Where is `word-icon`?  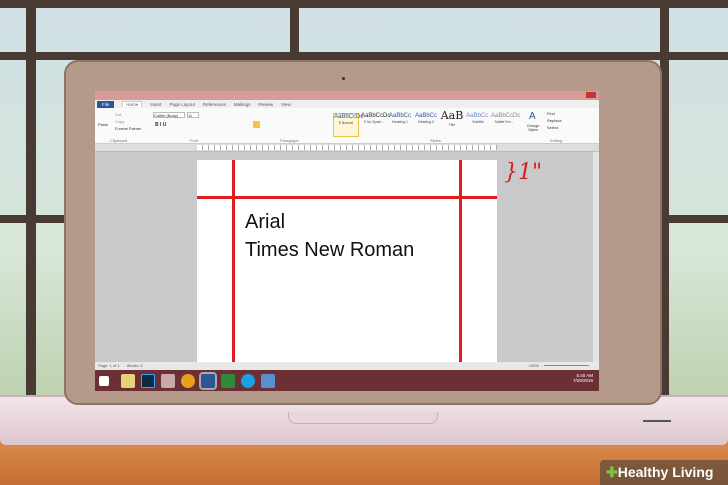 word-icon is located at coordinates (208, 380).